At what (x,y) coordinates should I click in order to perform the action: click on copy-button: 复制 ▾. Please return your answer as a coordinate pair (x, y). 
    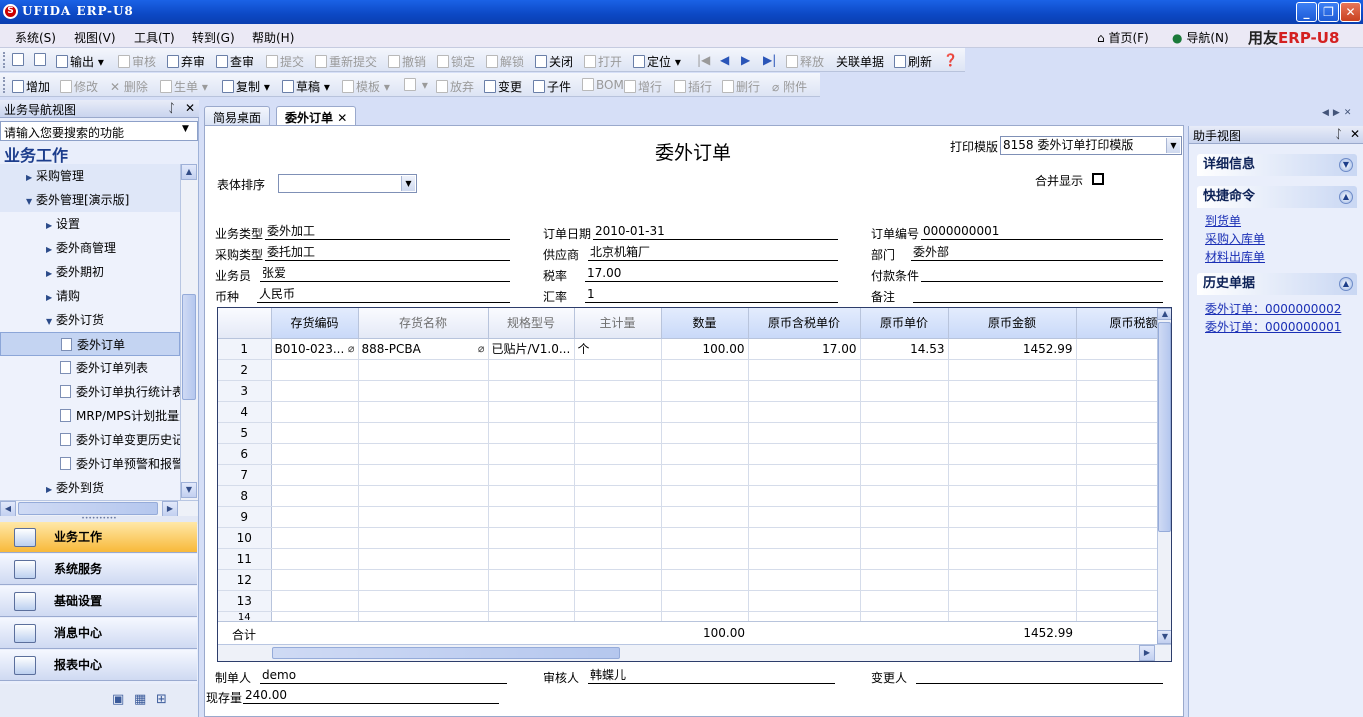
    Looking at the image, I should click on (246, 86).